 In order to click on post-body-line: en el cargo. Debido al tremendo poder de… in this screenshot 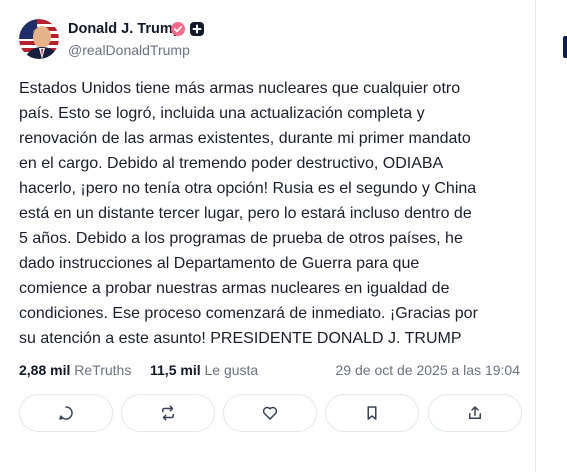, I will do `click(231, 163)`.